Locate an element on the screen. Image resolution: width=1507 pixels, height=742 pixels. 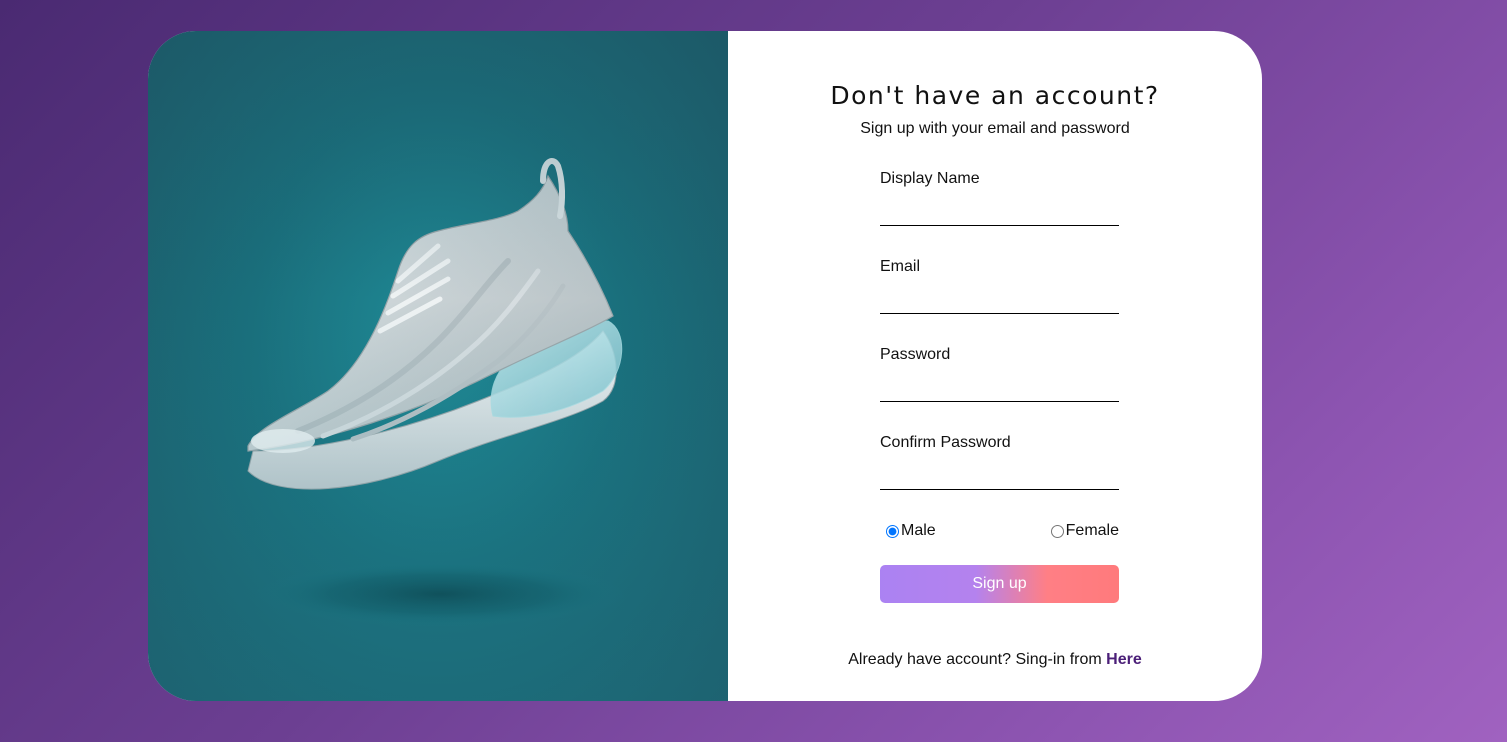
confirm-password-label: Confirm Password is located at coordinates (945, 442).